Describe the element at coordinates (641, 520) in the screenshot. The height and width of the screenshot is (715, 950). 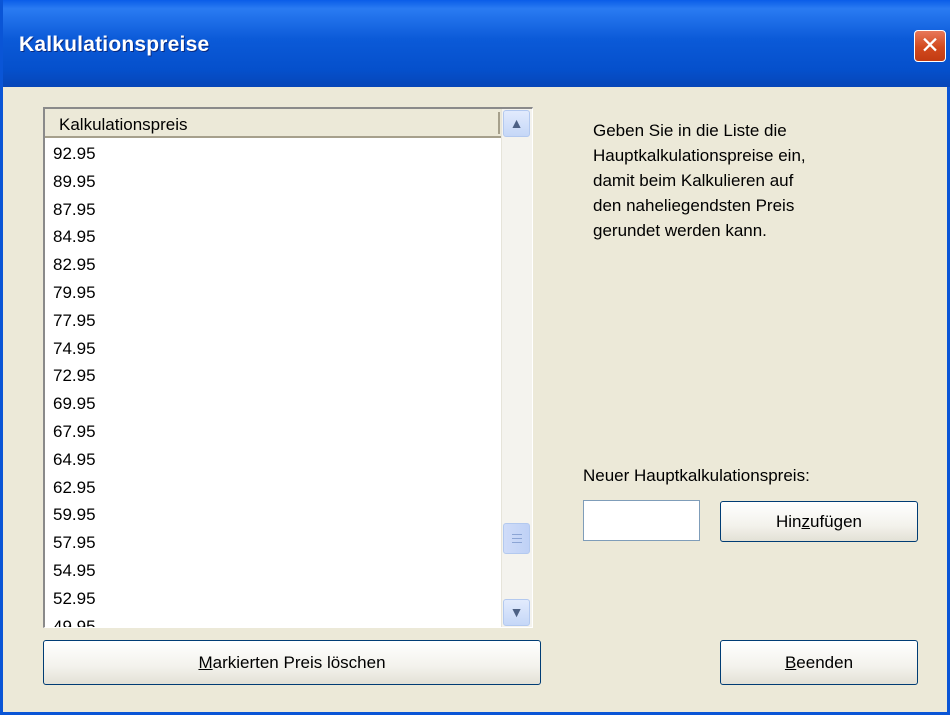
I see `new-price-input` at that location.